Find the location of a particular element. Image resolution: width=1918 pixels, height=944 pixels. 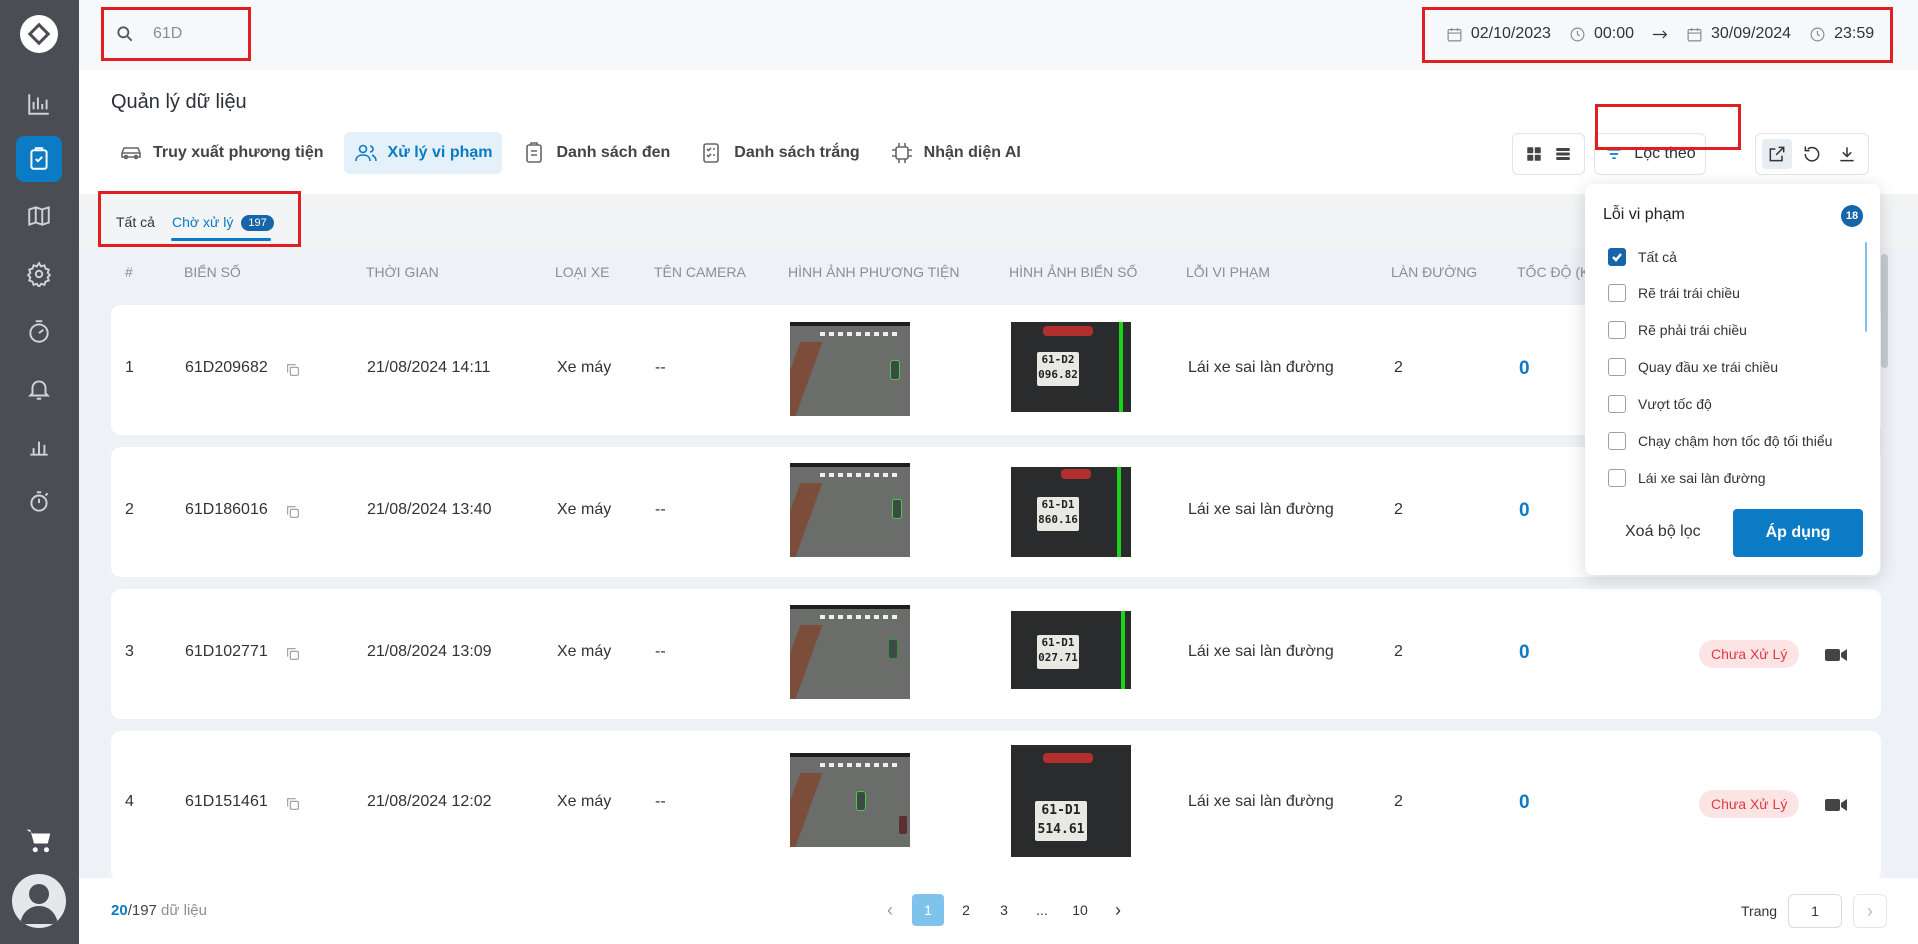

app-logo is located at coordinates (39, 34).